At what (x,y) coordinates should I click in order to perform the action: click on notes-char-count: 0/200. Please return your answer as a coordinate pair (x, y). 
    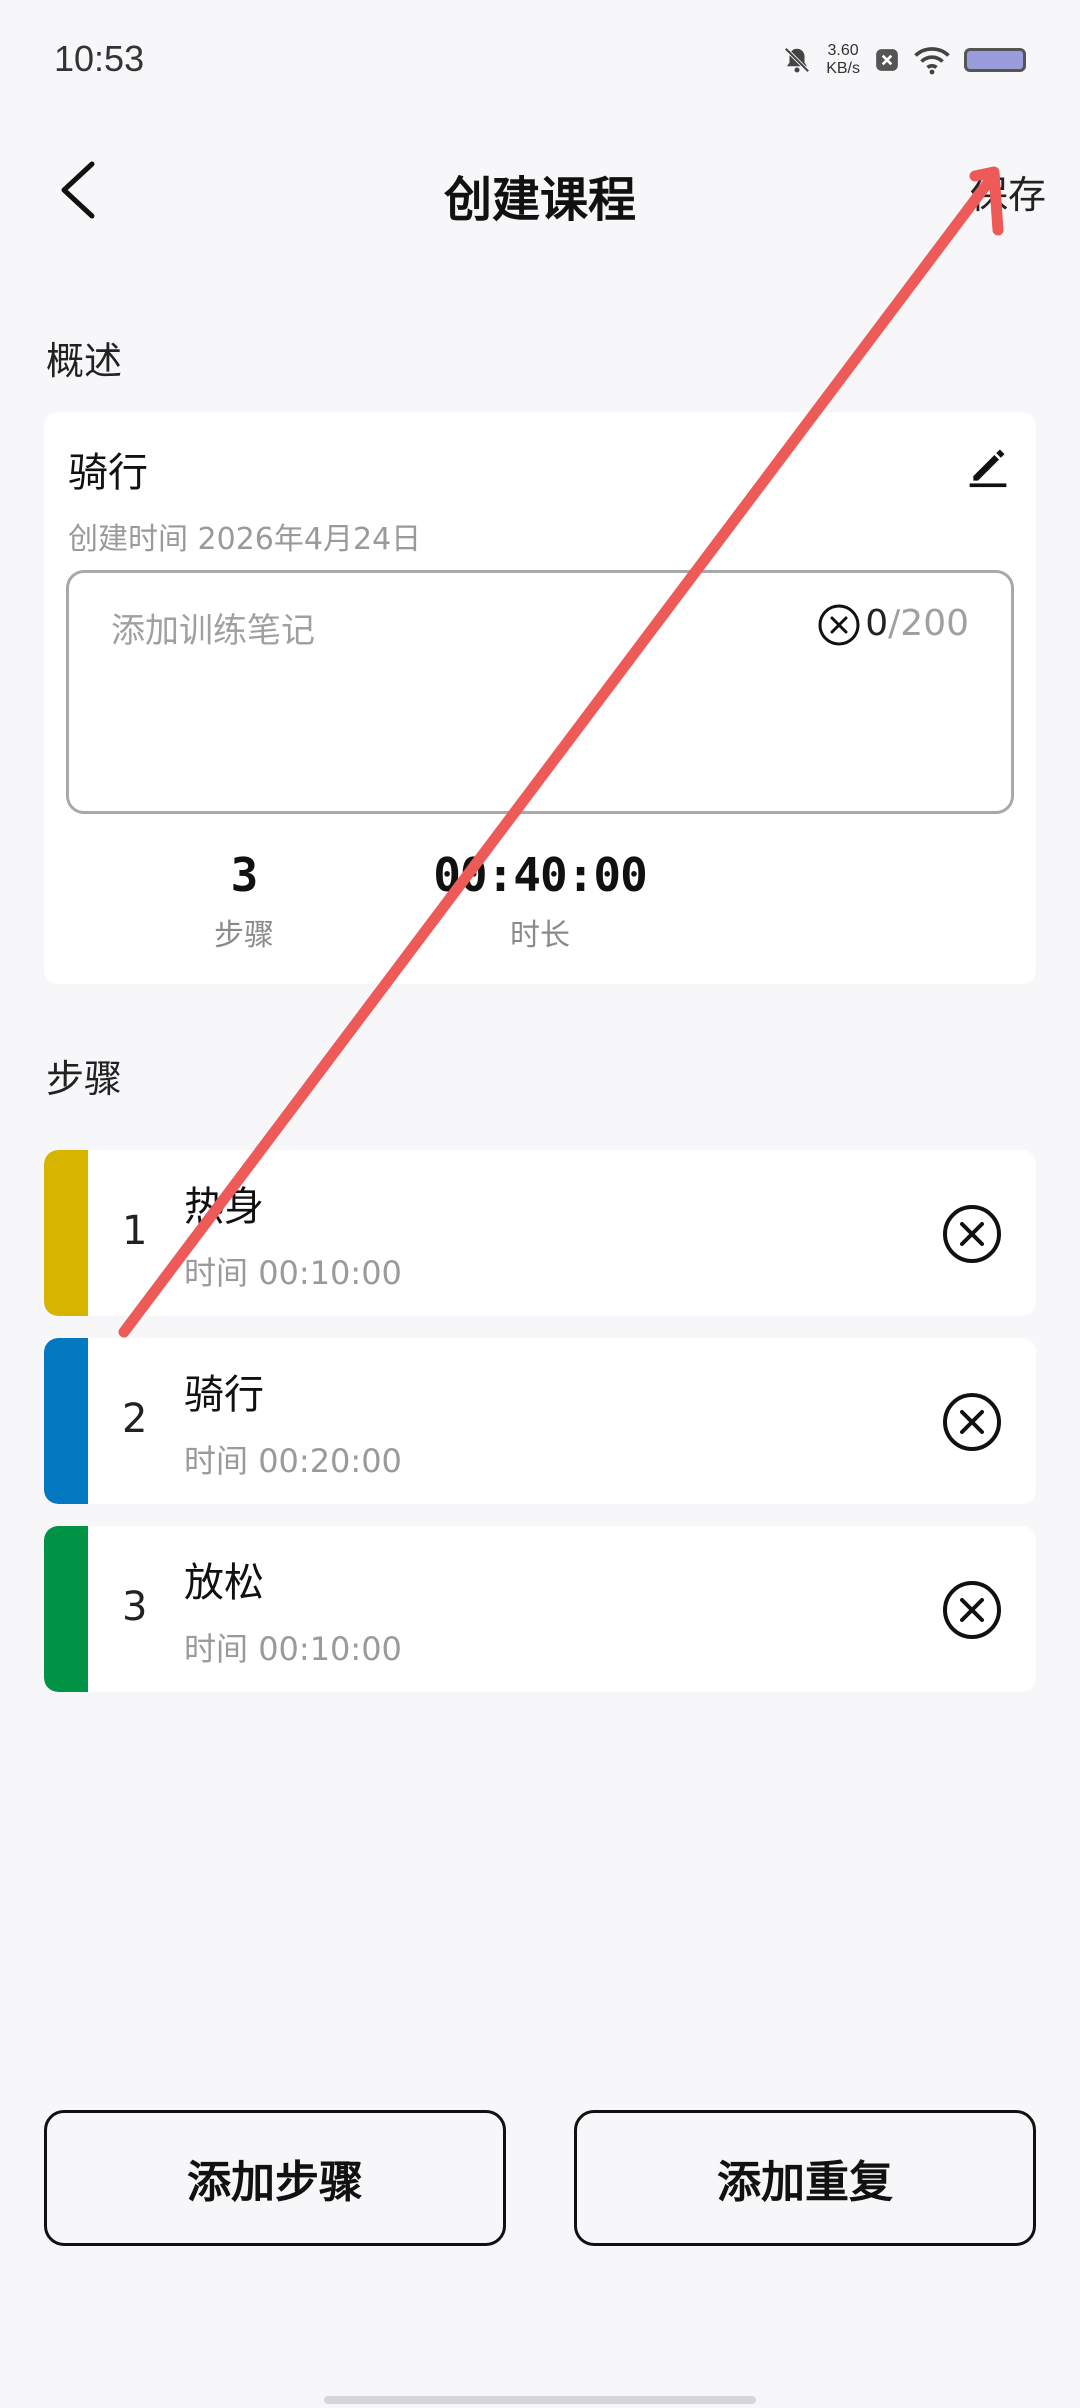
    Looking at the image, I should click on (917, 623).